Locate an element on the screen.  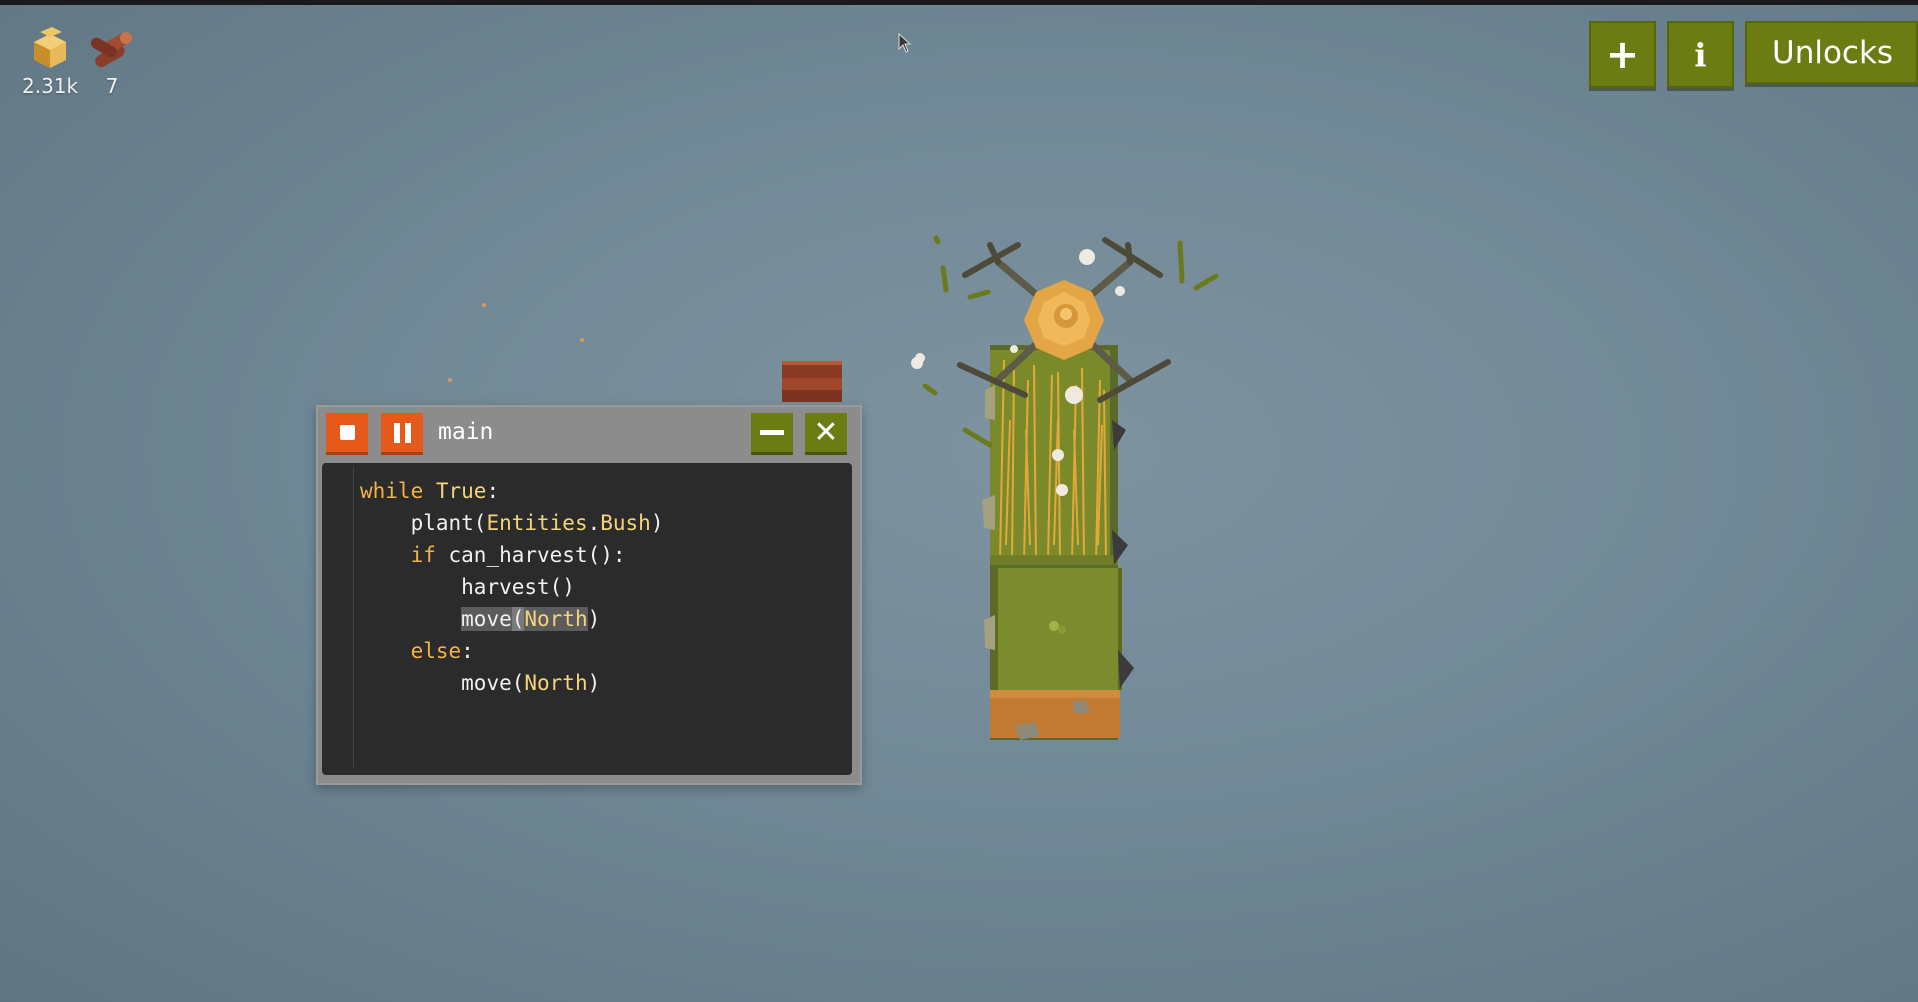
code-token: Bush is located at coordinates (625, 523).